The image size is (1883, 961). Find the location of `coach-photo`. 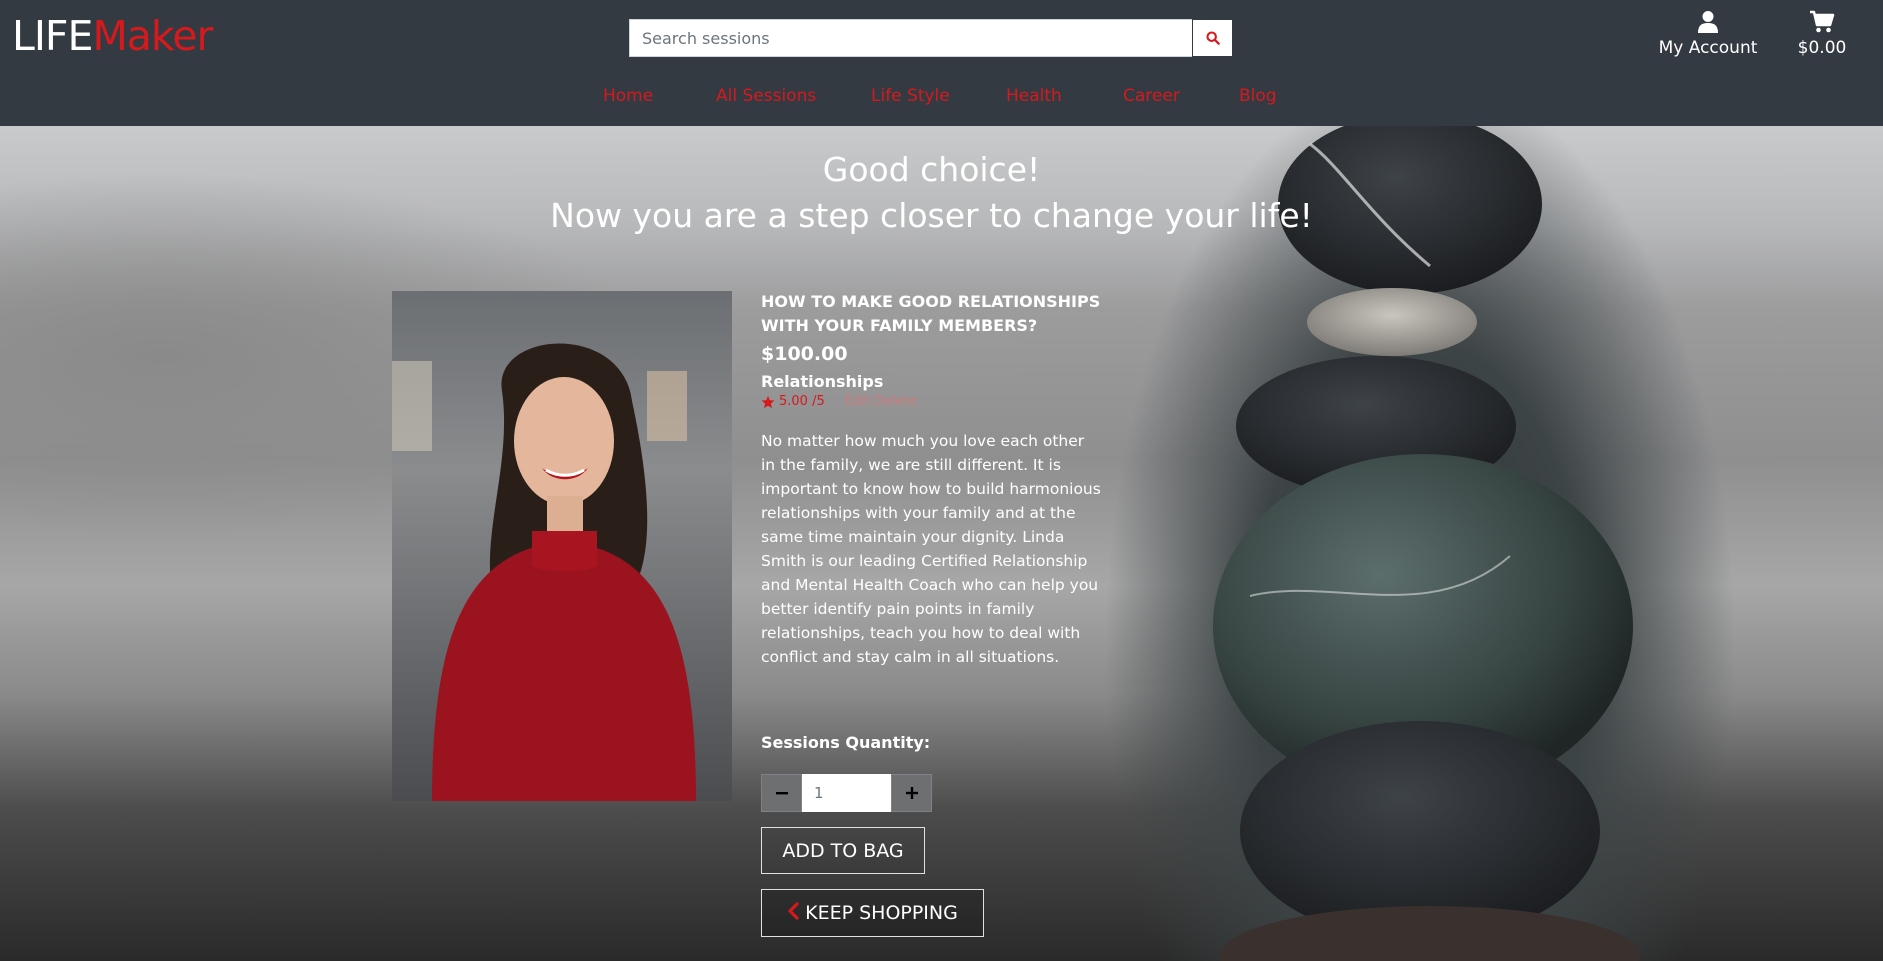

coach-photo is located at coordinates (562, 546).